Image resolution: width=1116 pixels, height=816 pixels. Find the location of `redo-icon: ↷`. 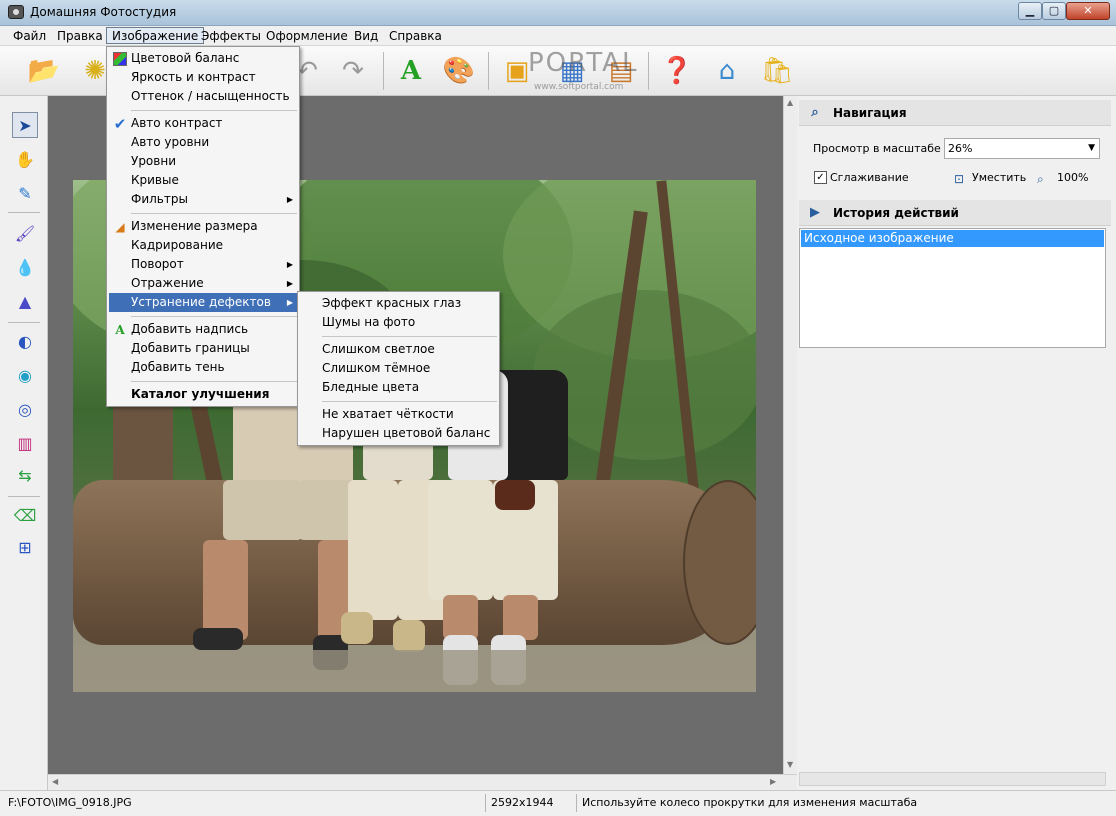

redo-icon: ↷ is located at coordinates (353, 71).